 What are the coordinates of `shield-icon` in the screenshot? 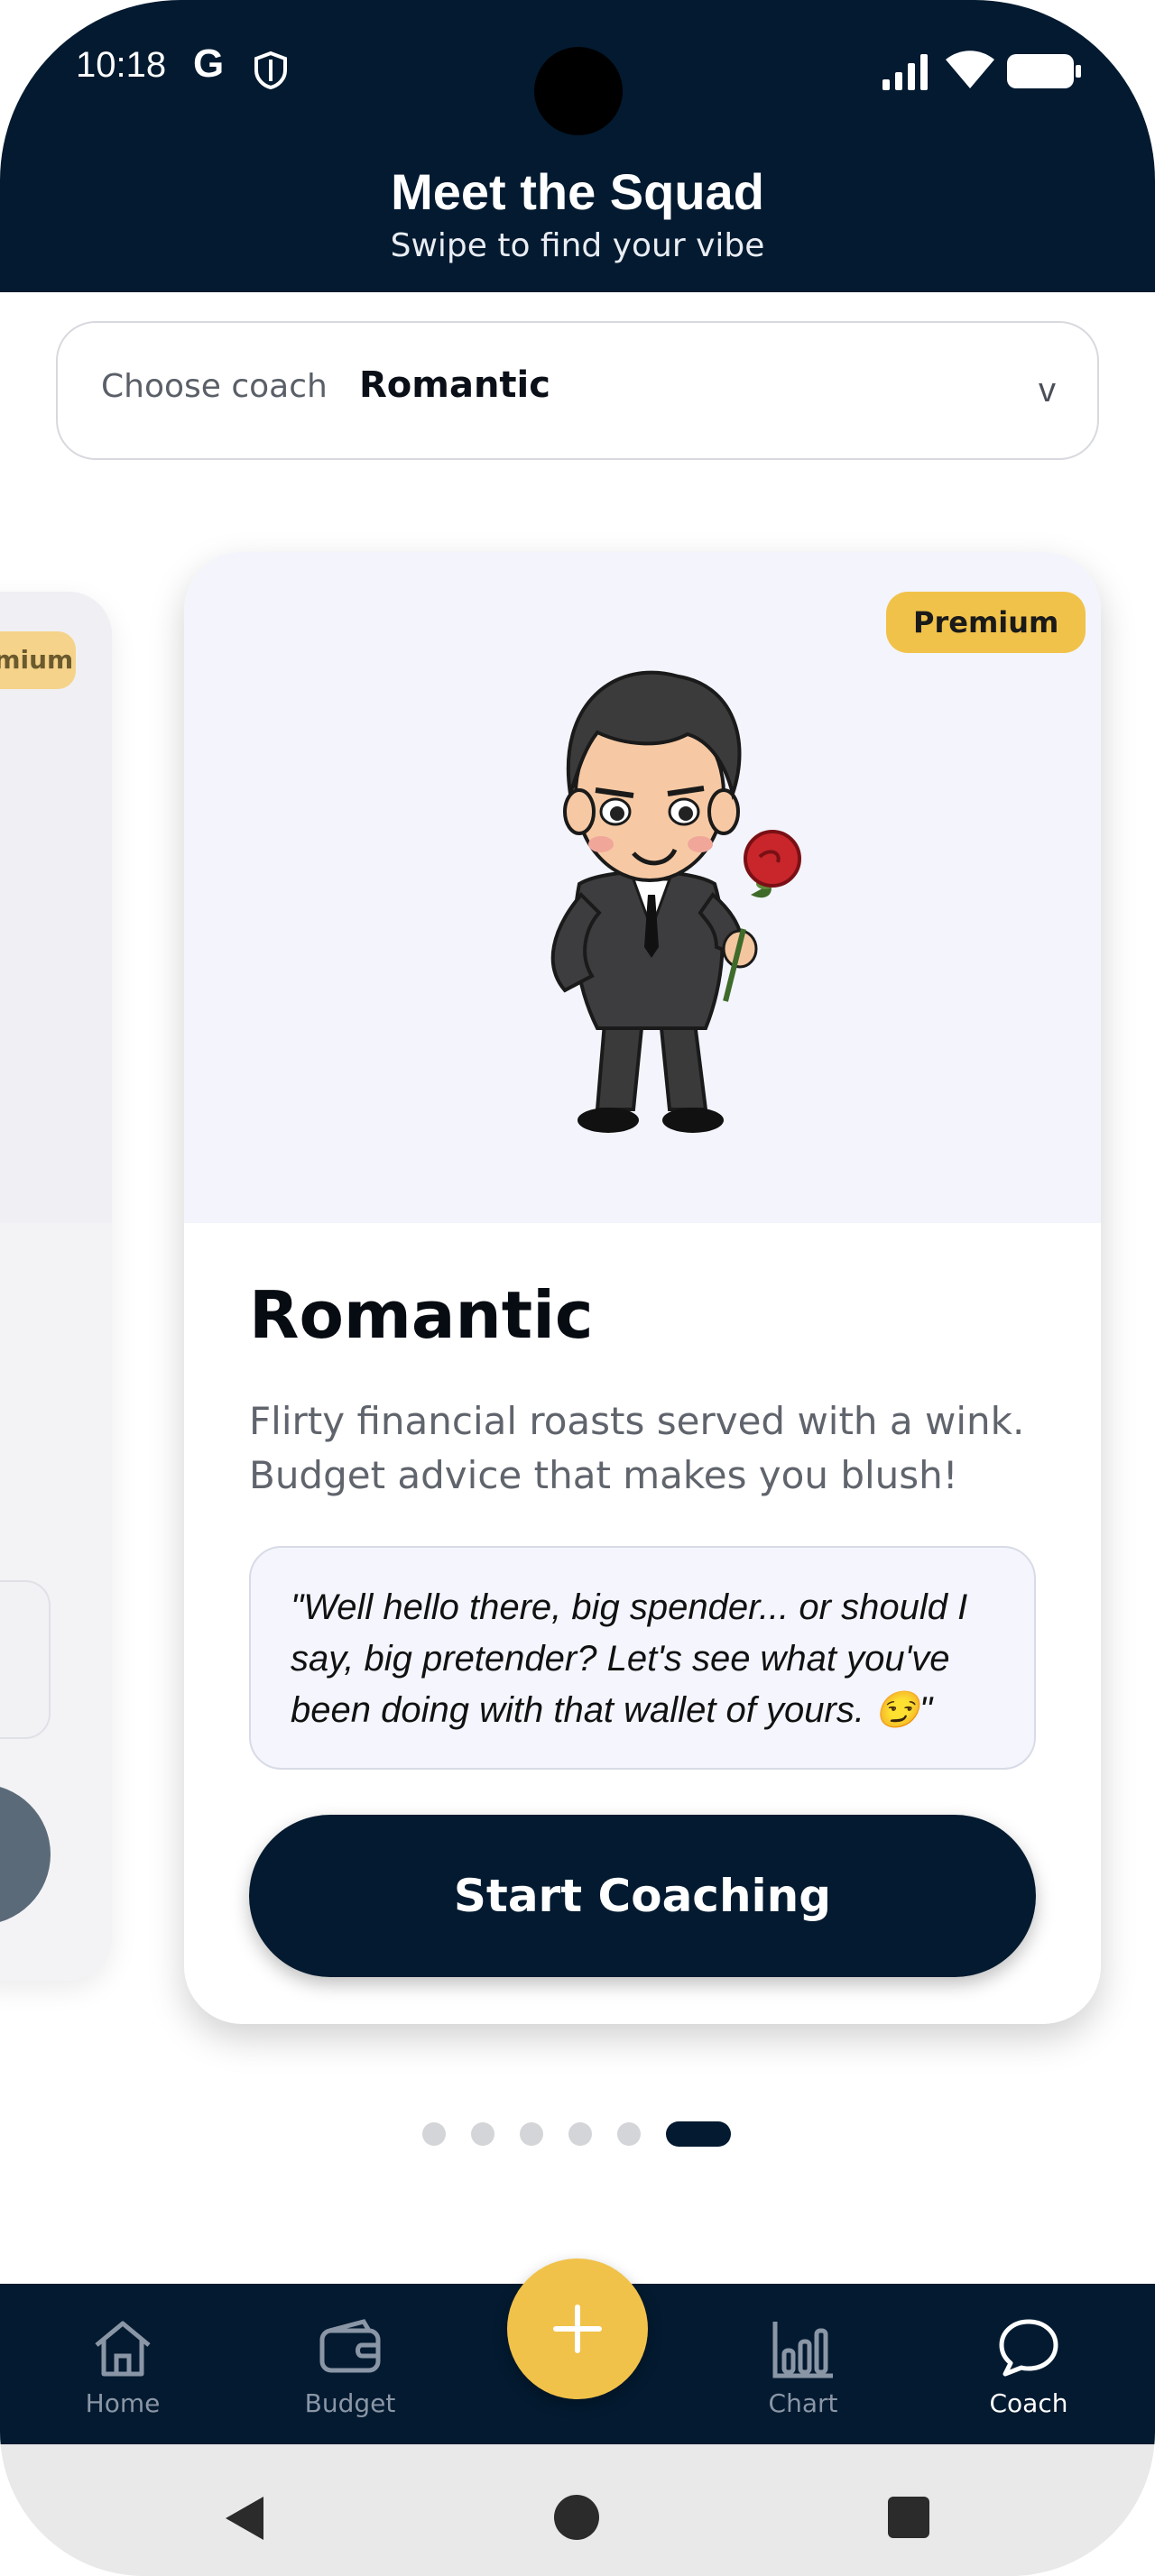 It's located at (270, 70).